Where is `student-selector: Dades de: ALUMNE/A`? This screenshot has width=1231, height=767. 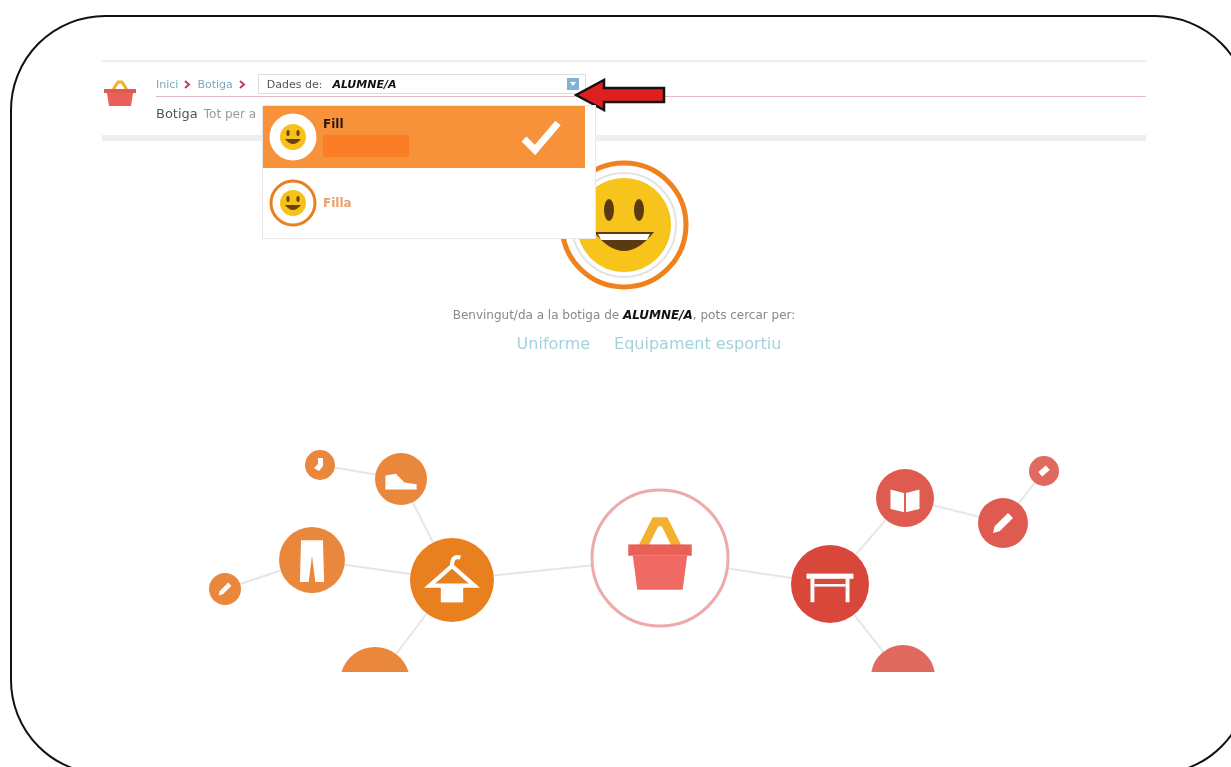
student-selector: Dades de: ALUMNE/A is located at coordinates (421, 84).